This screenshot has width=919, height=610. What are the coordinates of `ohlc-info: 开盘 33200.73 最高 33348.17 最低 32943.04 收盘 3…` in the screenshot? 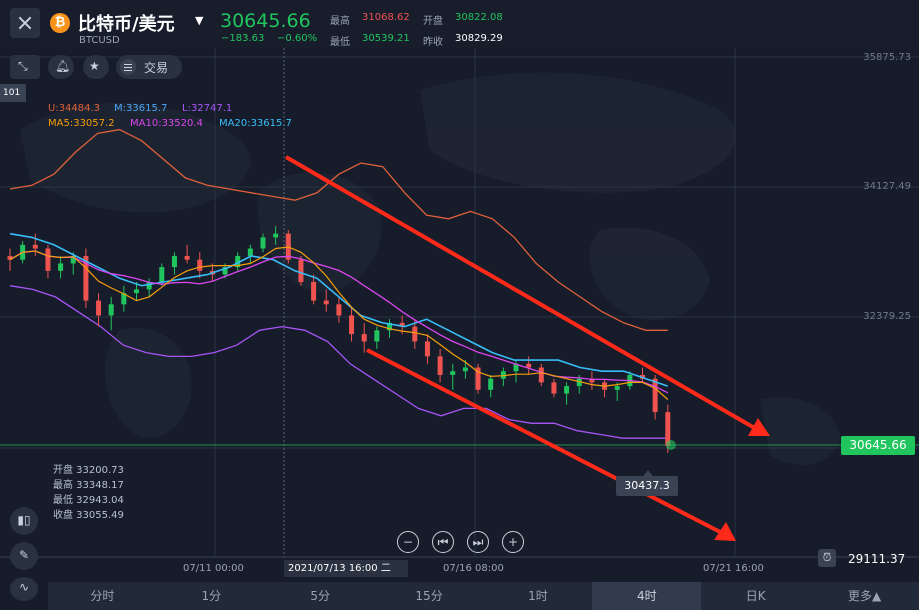 It's located at (88, 493).